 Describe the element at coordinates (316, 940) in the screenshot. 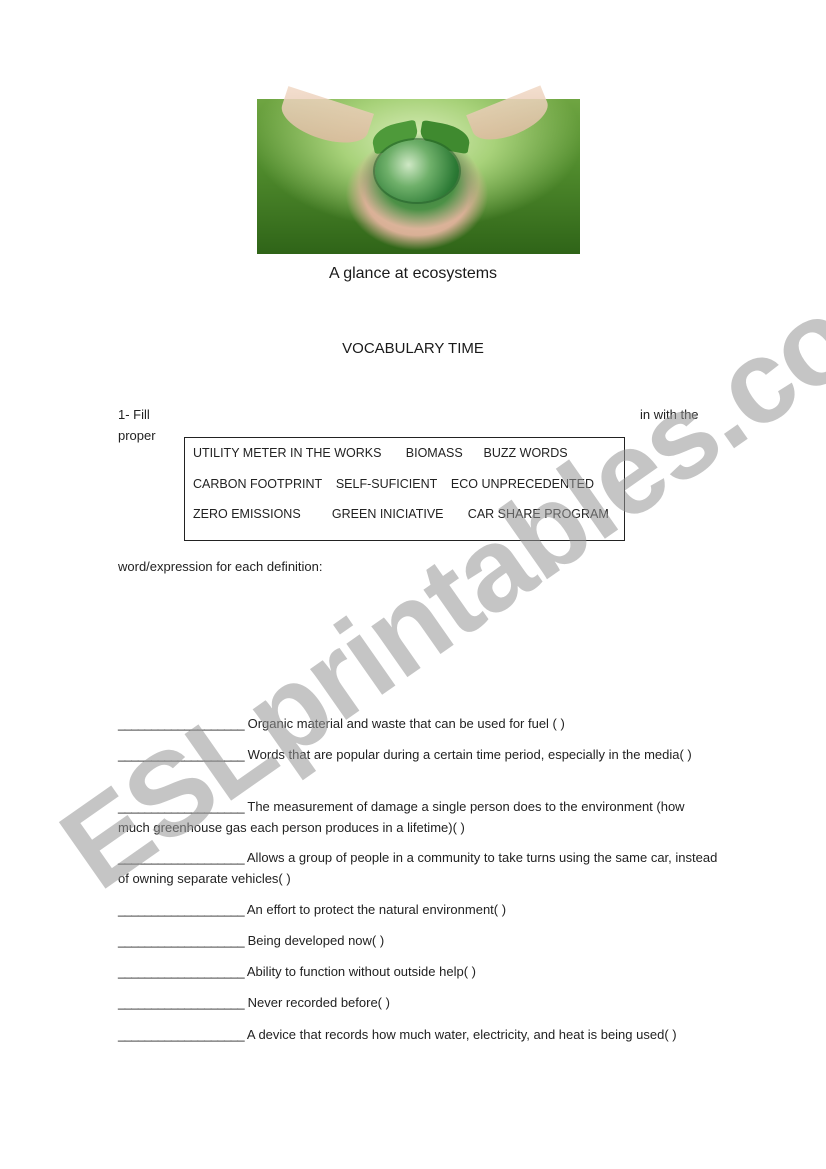

I see `definition-text: Being developed now( )` at that location.